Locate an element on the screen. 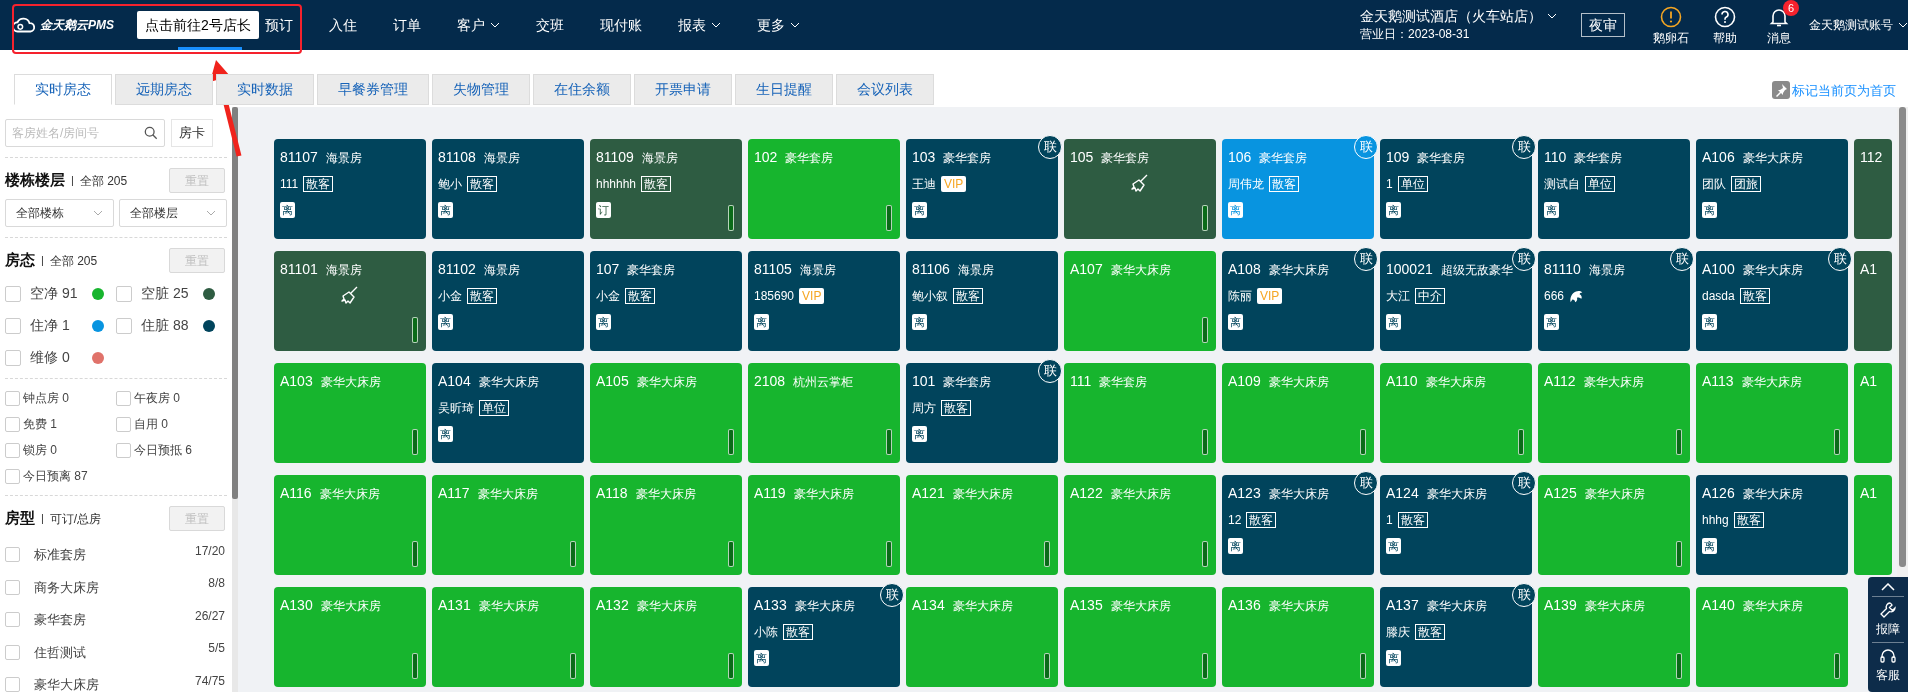 This screenshot has width=1908, height=692. room-card: A106 豪华大床房 团队 团旅 离 is located at coordinates (1772, 189).